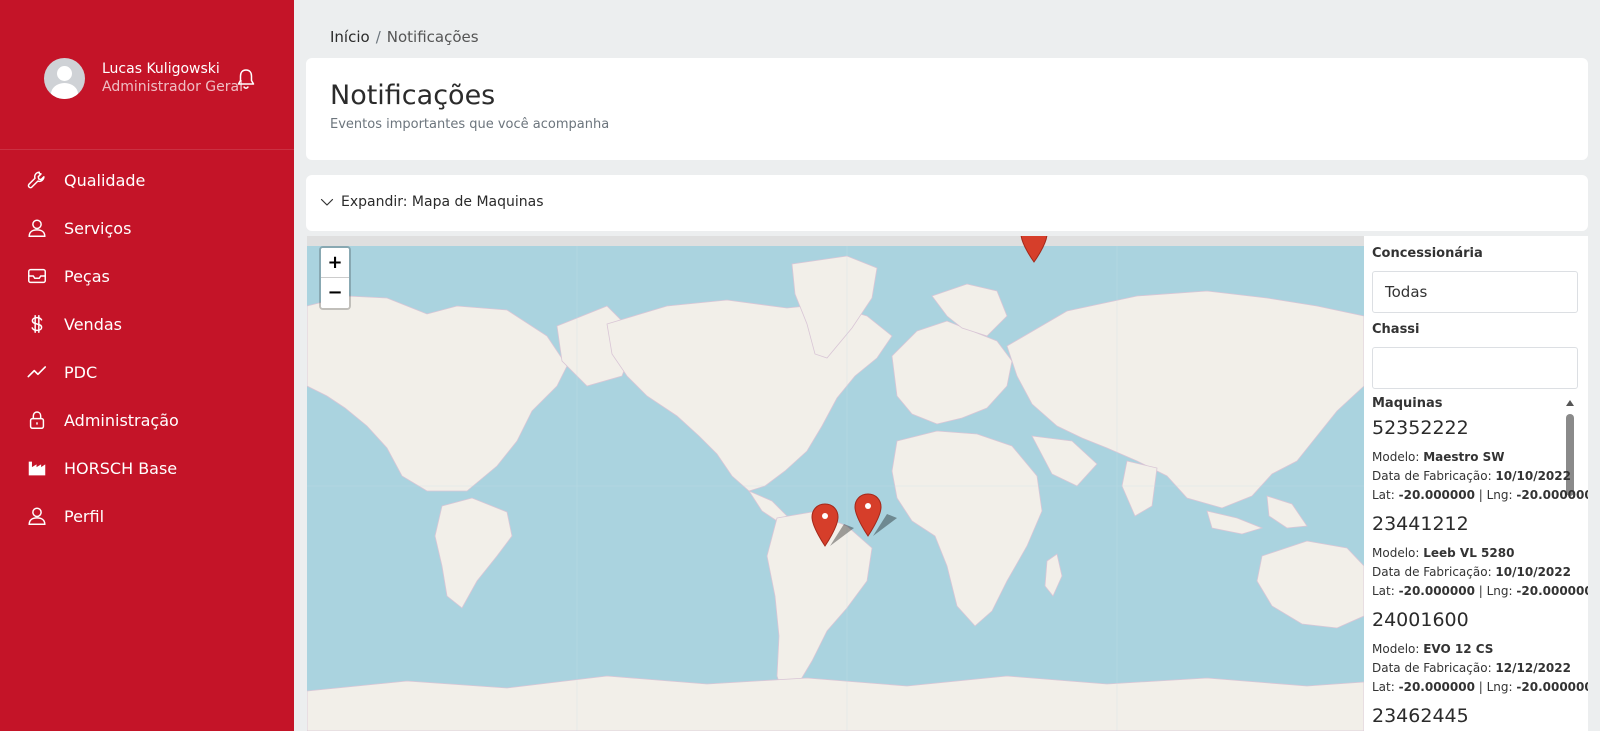  I want to click on factory-icon, so click(37, 468).